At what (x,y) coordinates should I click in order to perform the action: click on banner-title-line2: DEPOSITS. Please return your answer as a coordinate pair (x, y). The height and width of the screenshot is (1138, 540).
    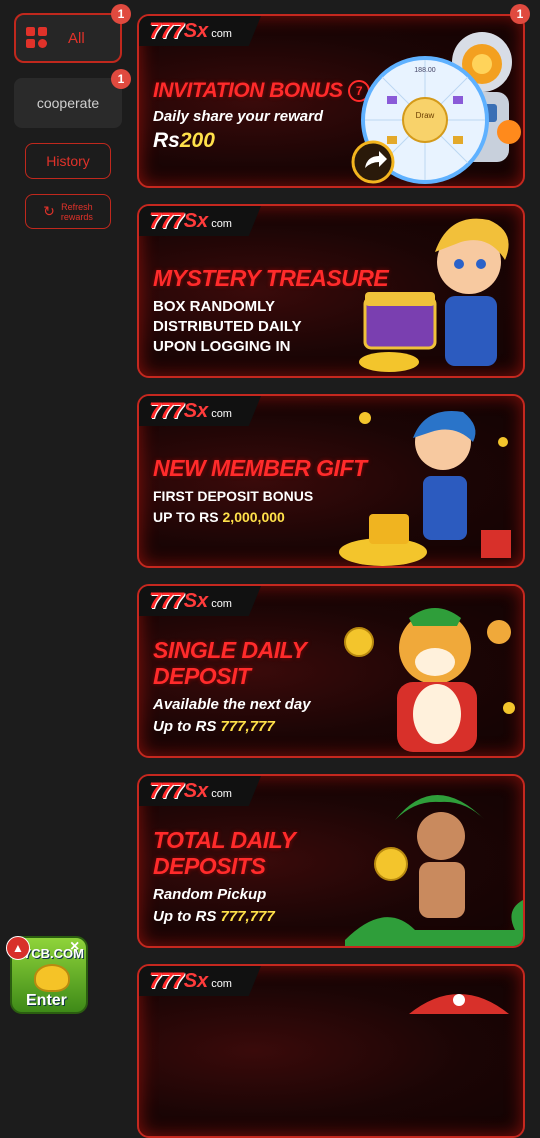
    Looking at the image, I should click on (209, 866).